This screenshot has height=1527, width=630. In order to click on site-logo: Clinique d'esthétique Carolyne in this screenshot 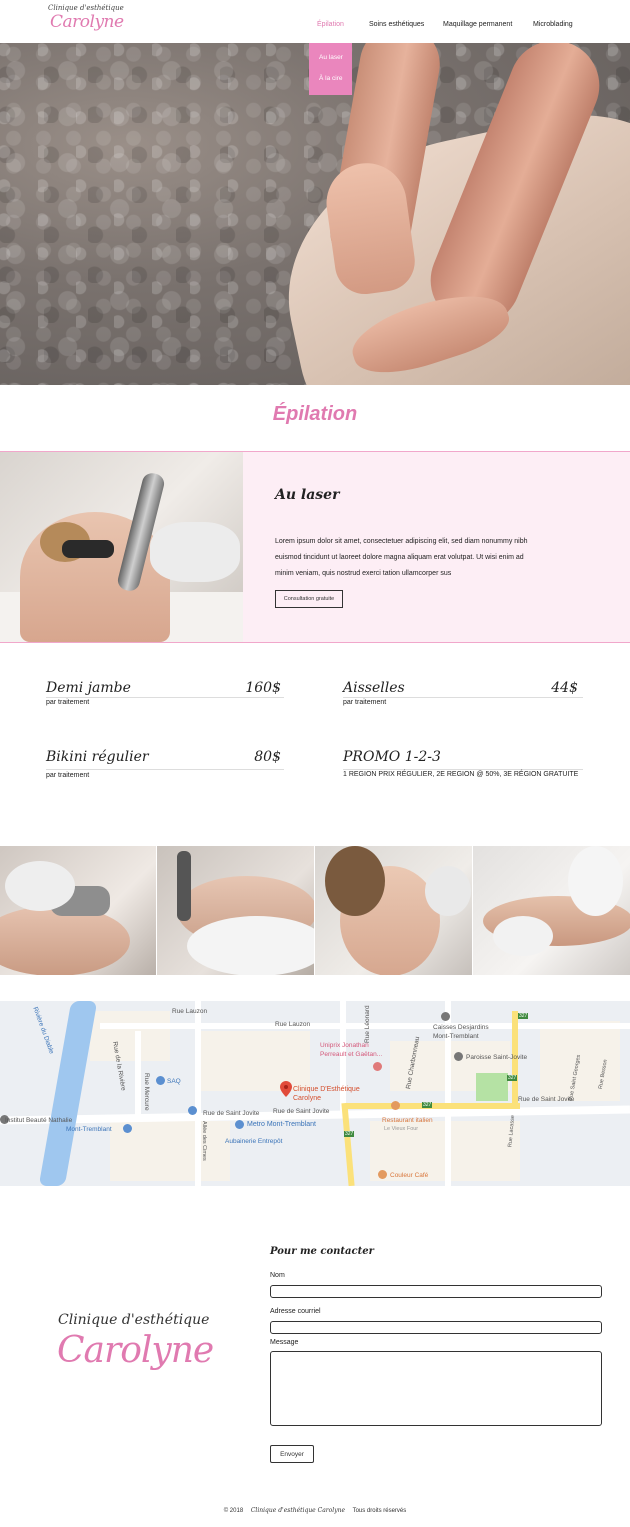, I will do `click(86, 22)`.